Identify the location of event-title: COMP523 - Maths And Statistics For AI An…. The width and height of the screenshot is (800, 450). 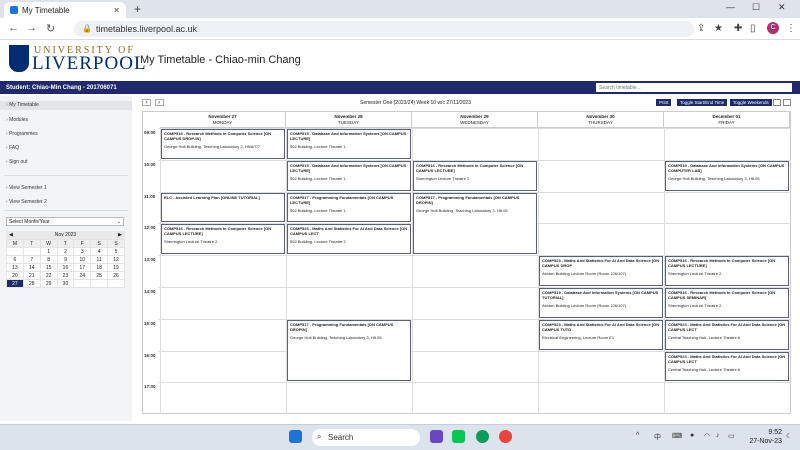
(727, 358).